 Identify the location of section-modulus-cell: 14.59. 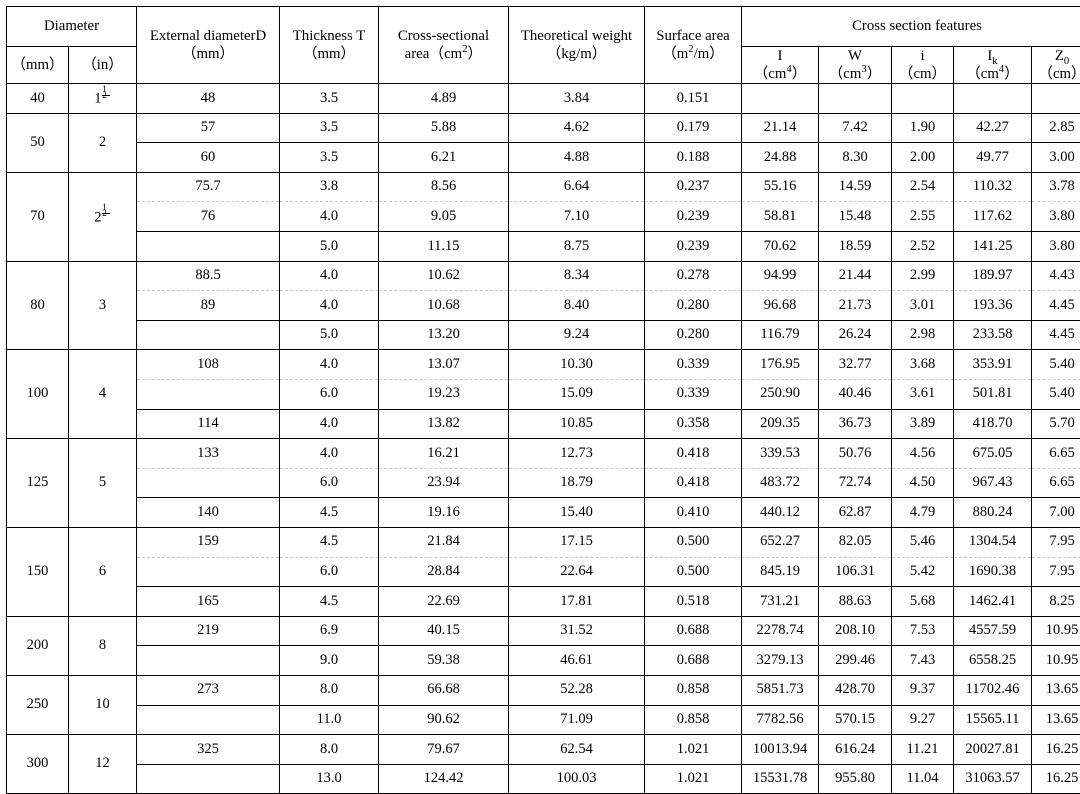
(855, 187).